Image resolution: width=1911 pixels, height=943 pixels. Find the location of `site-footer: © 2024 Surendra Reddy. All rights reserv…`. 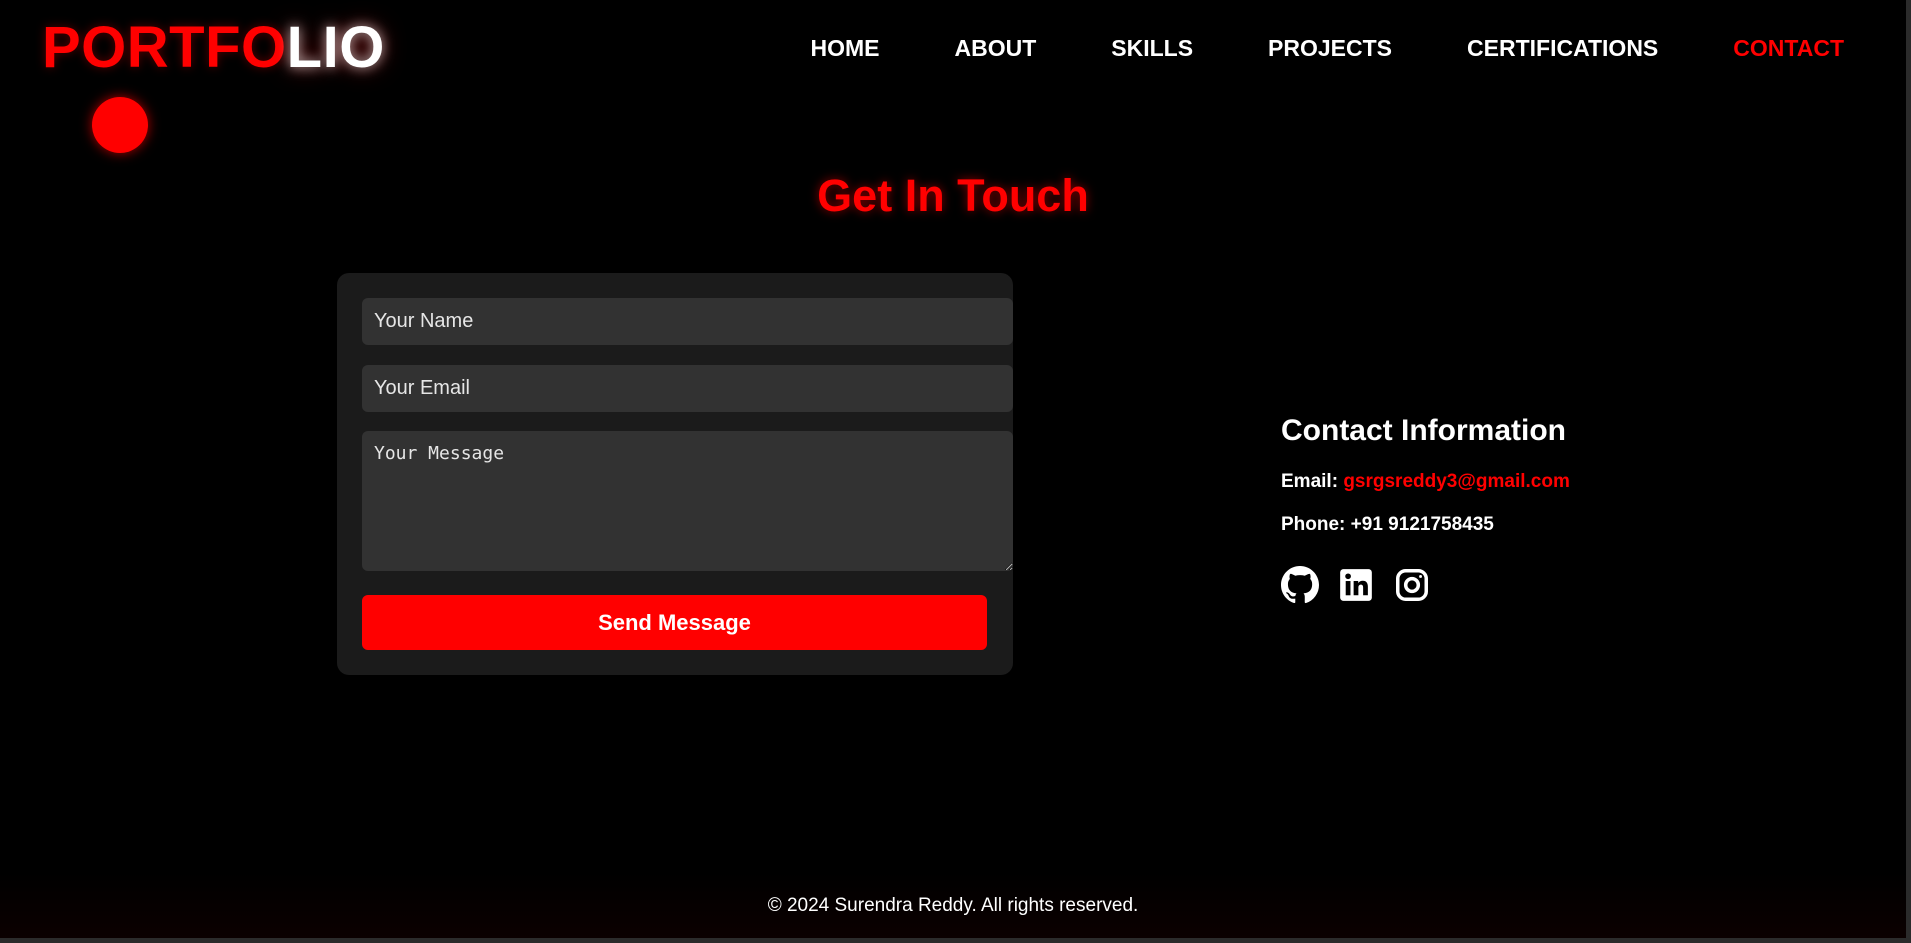

site-footer: © 2024 Surendra Reddy. All rights reserv… is located at coordinates (953, 905).